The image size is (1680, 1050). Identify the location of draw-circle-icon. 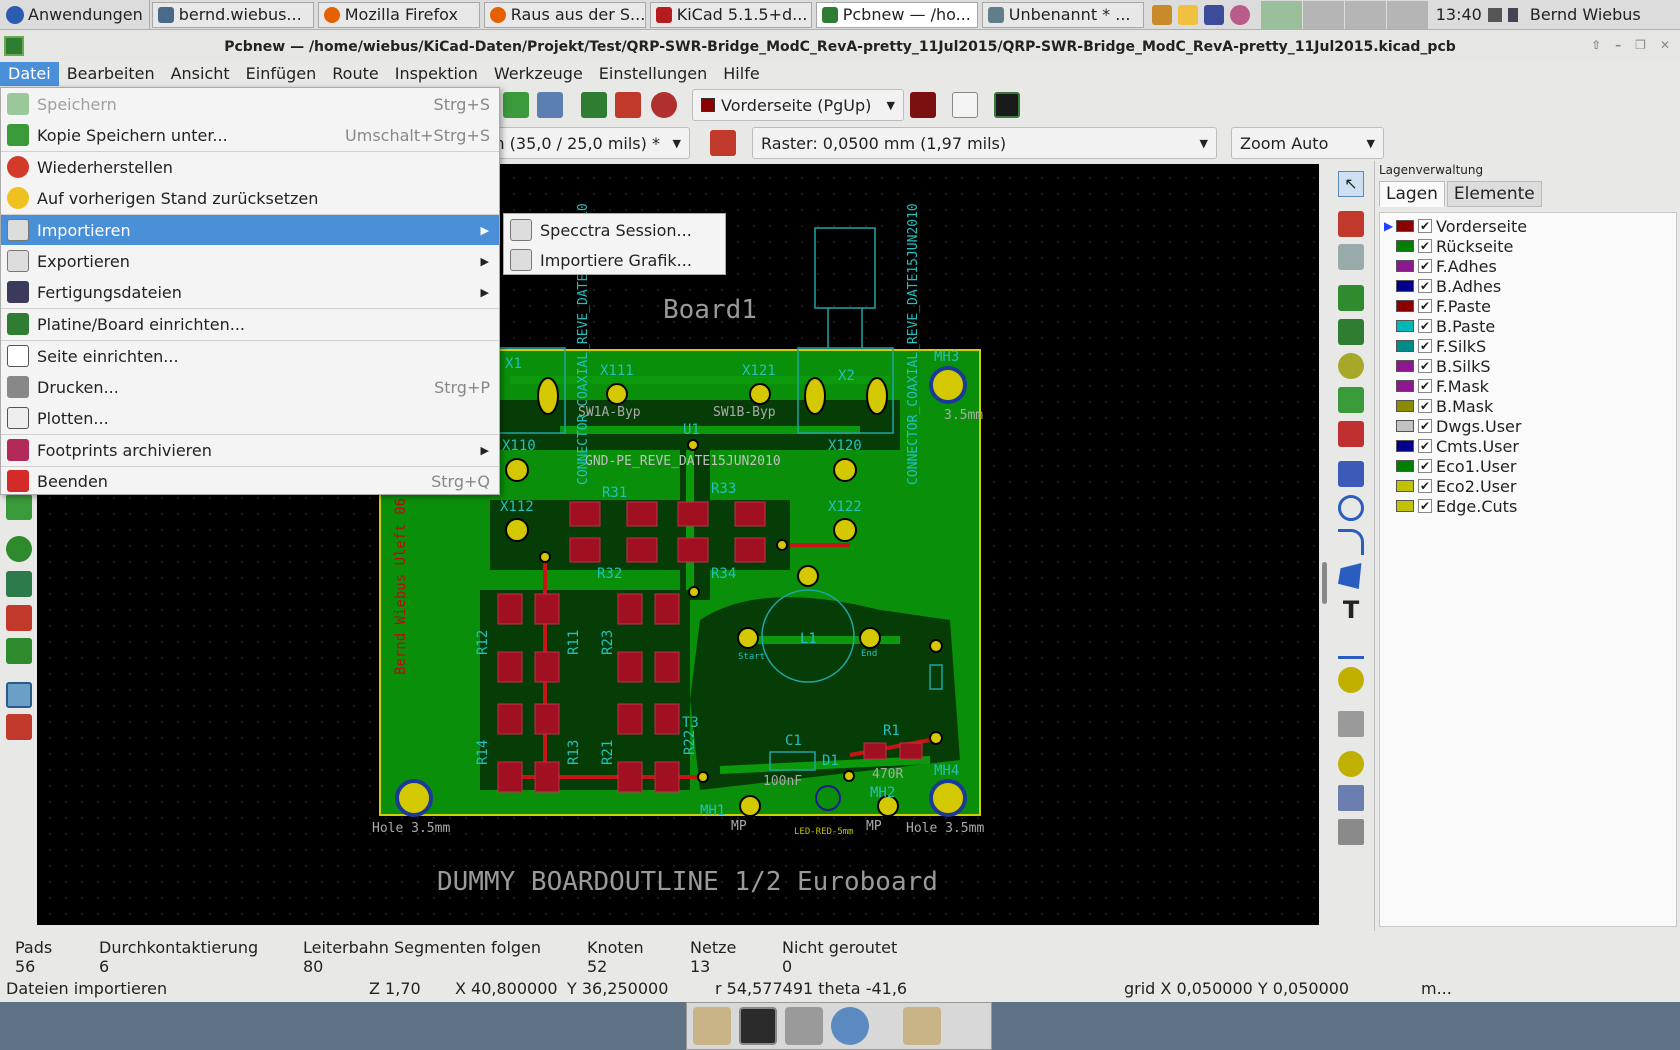
(1351, 508).